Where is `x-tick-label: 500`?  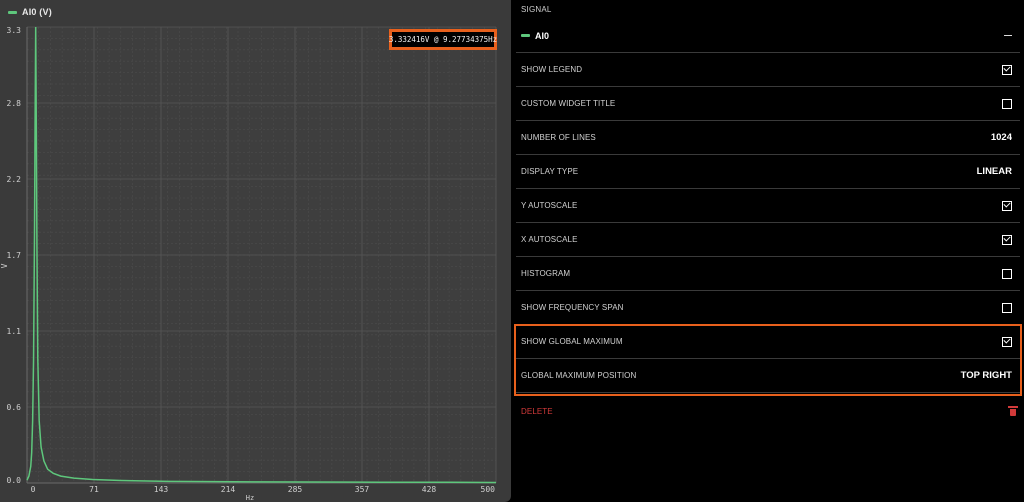
x-tick-label: 500 is located at coordinates (488, 489).